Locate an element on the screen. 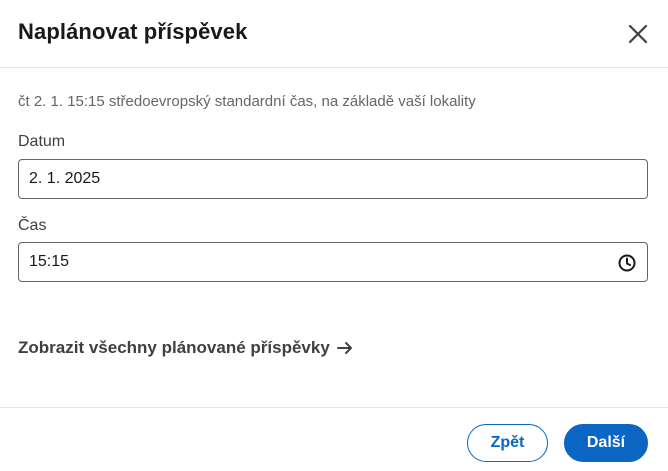 Image resolution: width=668 pixels, height=471 pixels. dialog-header: Naplánovat příspěvek is located at coordinates (334, 34).